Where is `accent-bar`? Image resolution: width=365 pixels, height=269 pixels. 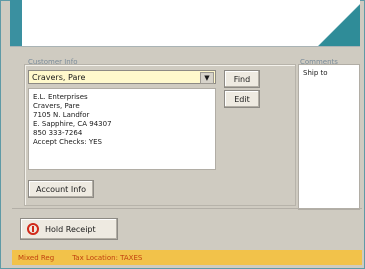
accent-bar is located at coordinates (16, 23).